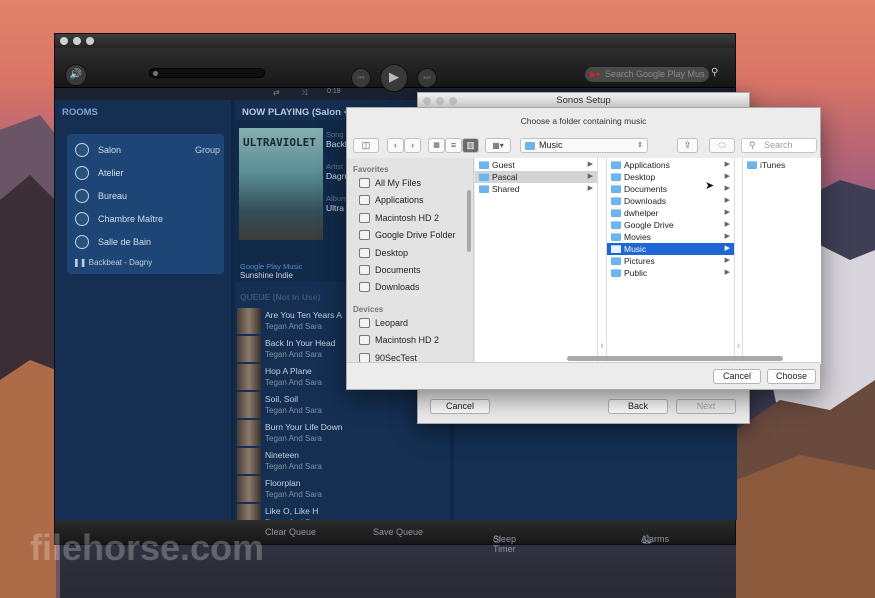  Describe the element at coordinates (687, 145) in the screenshot. I see `share-icon: ⇪` at that location.